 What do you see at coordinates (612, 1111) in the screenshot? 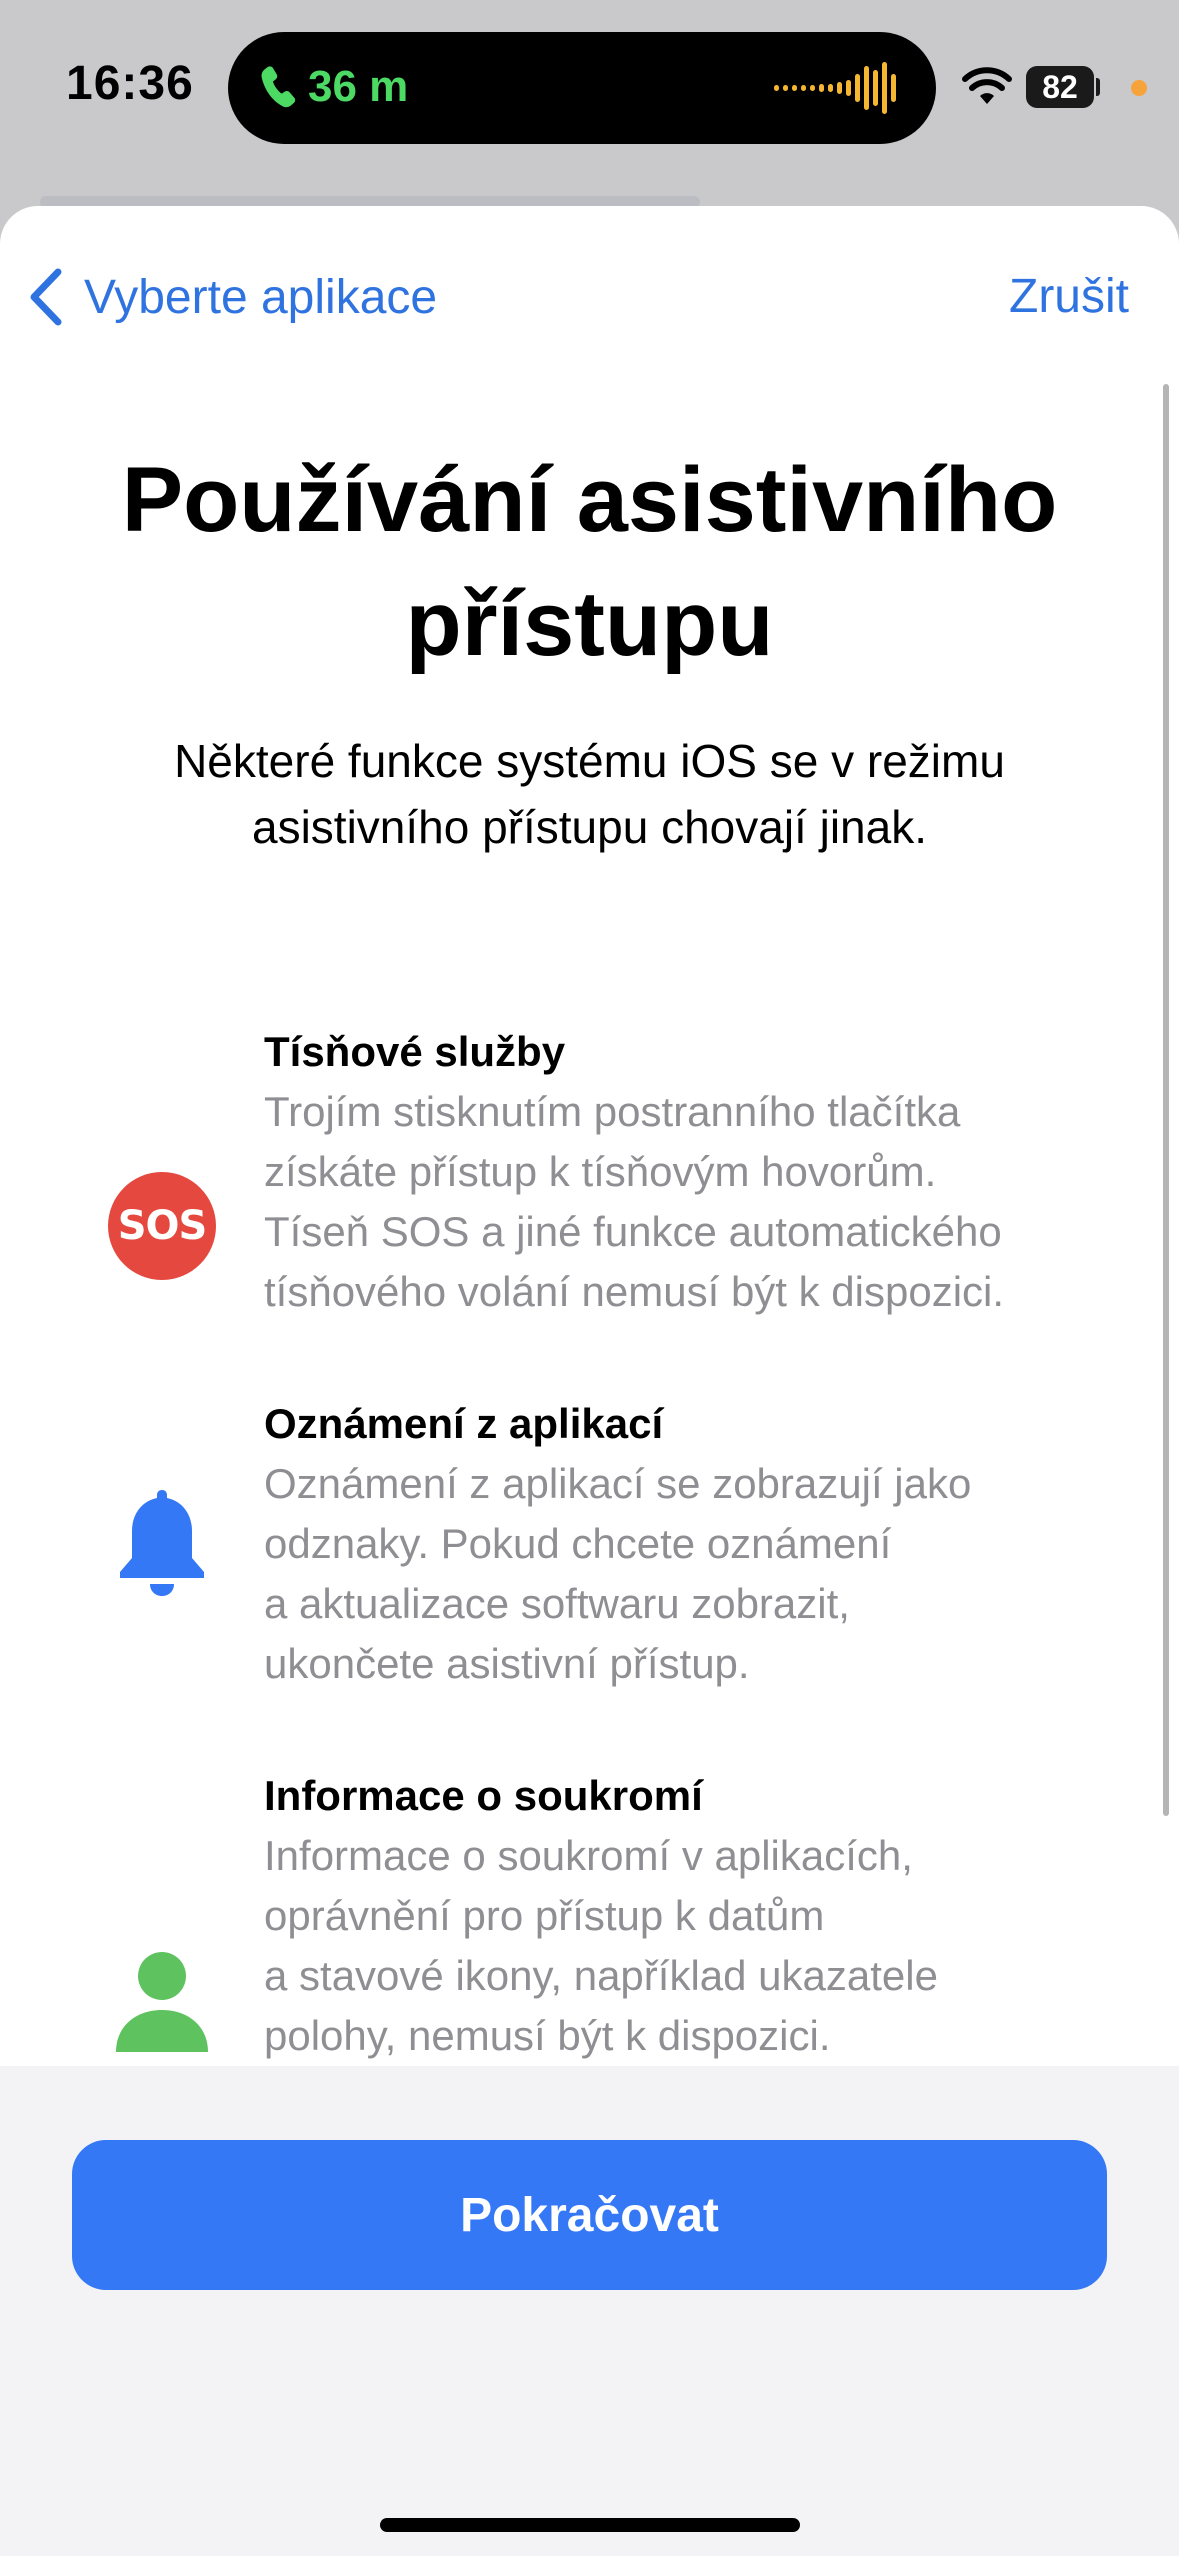
I see `feature-description-line: Trojím stisknutím postranního tlačítka` at bounding box center [612, 1111].